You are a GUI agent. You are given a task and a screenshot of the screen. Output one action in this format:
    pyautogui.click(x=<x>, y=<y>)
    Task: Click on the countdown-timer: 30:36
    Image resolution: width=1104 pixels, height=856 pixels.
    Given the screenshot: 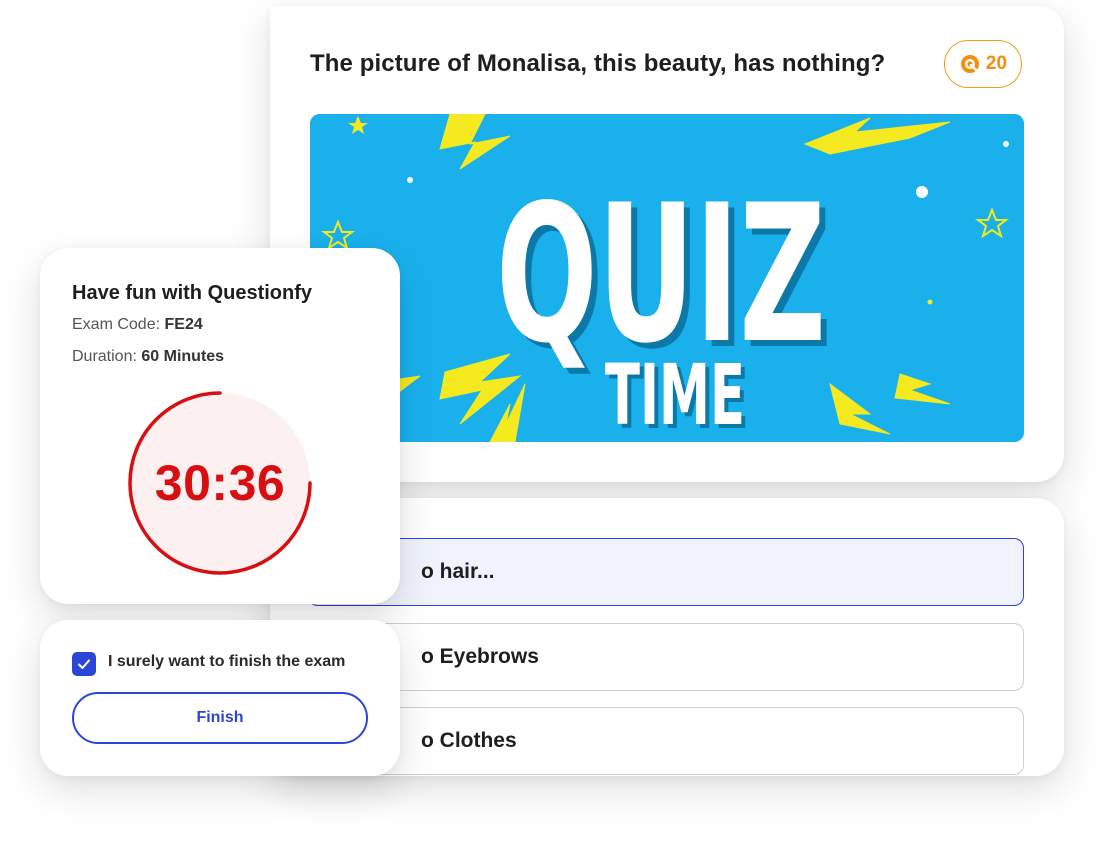 What is the action you would take?
    pyautogui.click(x=220, y=483)
    